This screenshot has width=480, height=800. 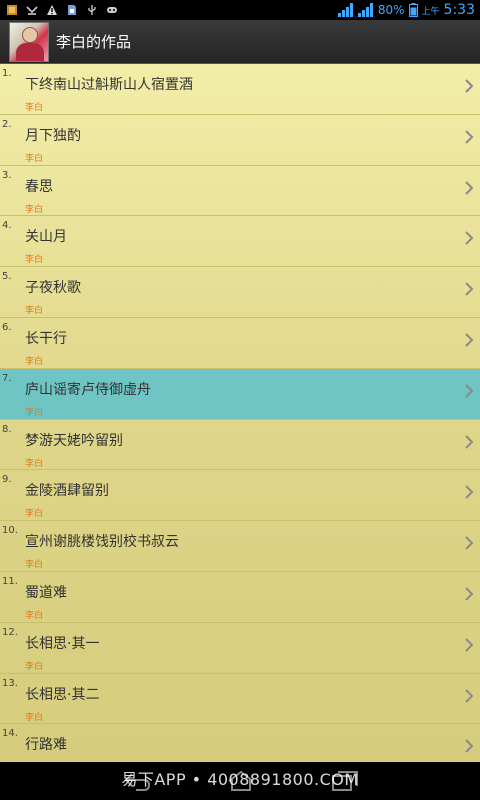 I want to click on poem-list-item: 12. 长相思·其一李白, so click(x=240, y=648).